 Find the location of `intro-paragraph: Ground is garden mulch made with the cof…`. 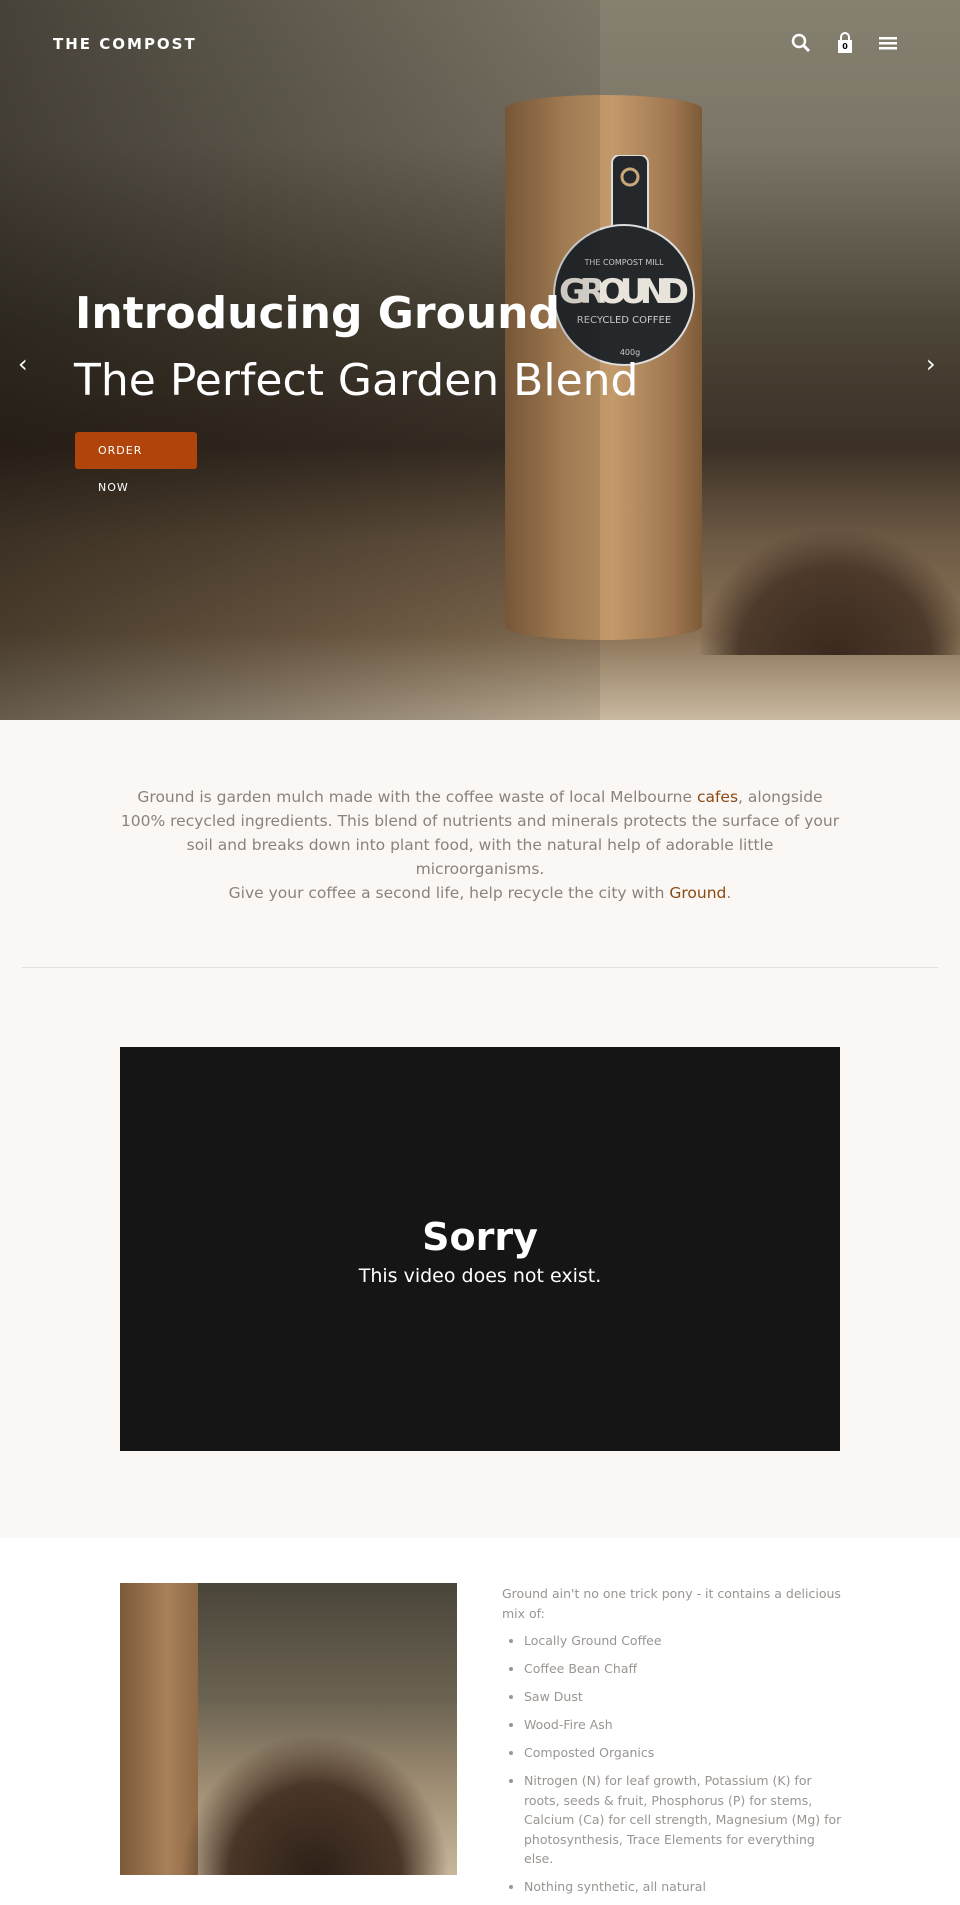

intro-paragraph: Ground is garden mulch made with the cof… is located at coordinates (480, 833).